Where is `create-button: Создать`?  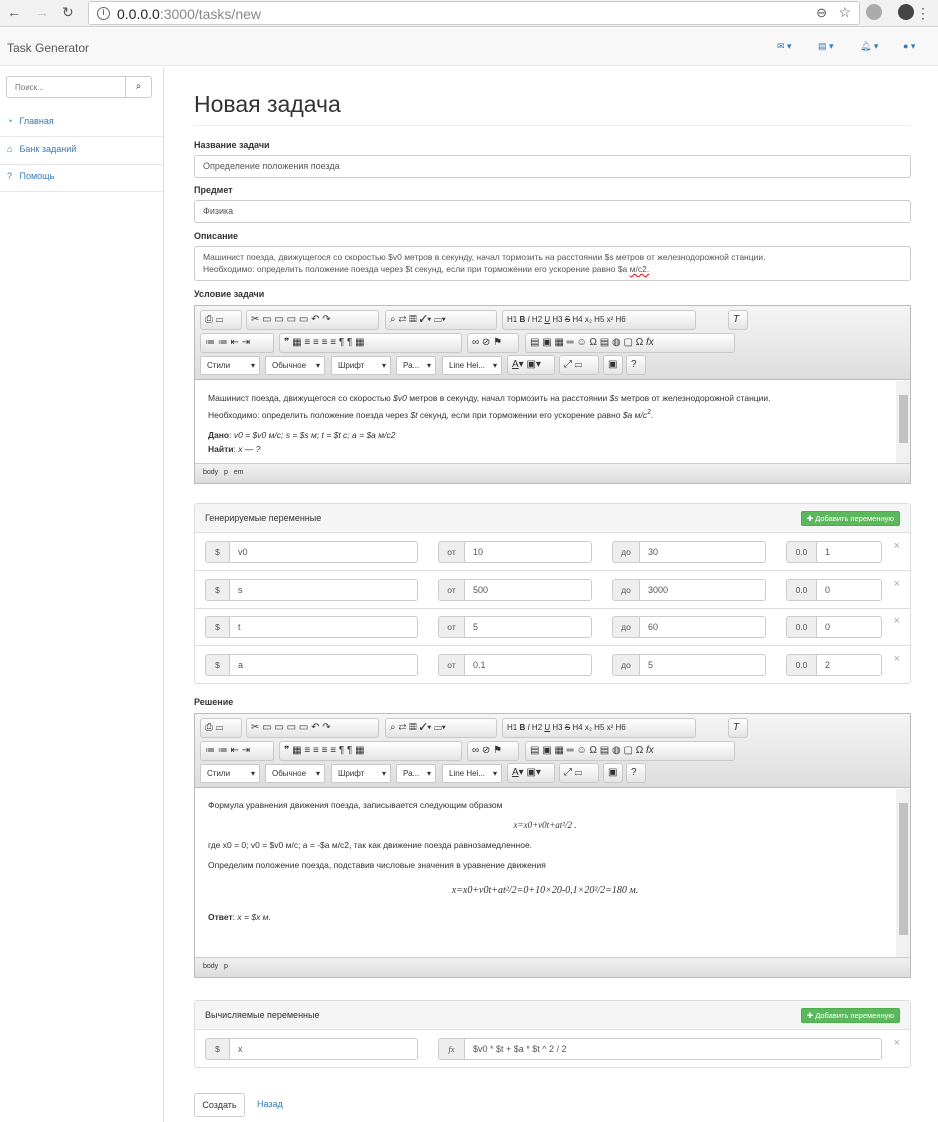 create-button: Создать is located at coordinates (219, 1105).